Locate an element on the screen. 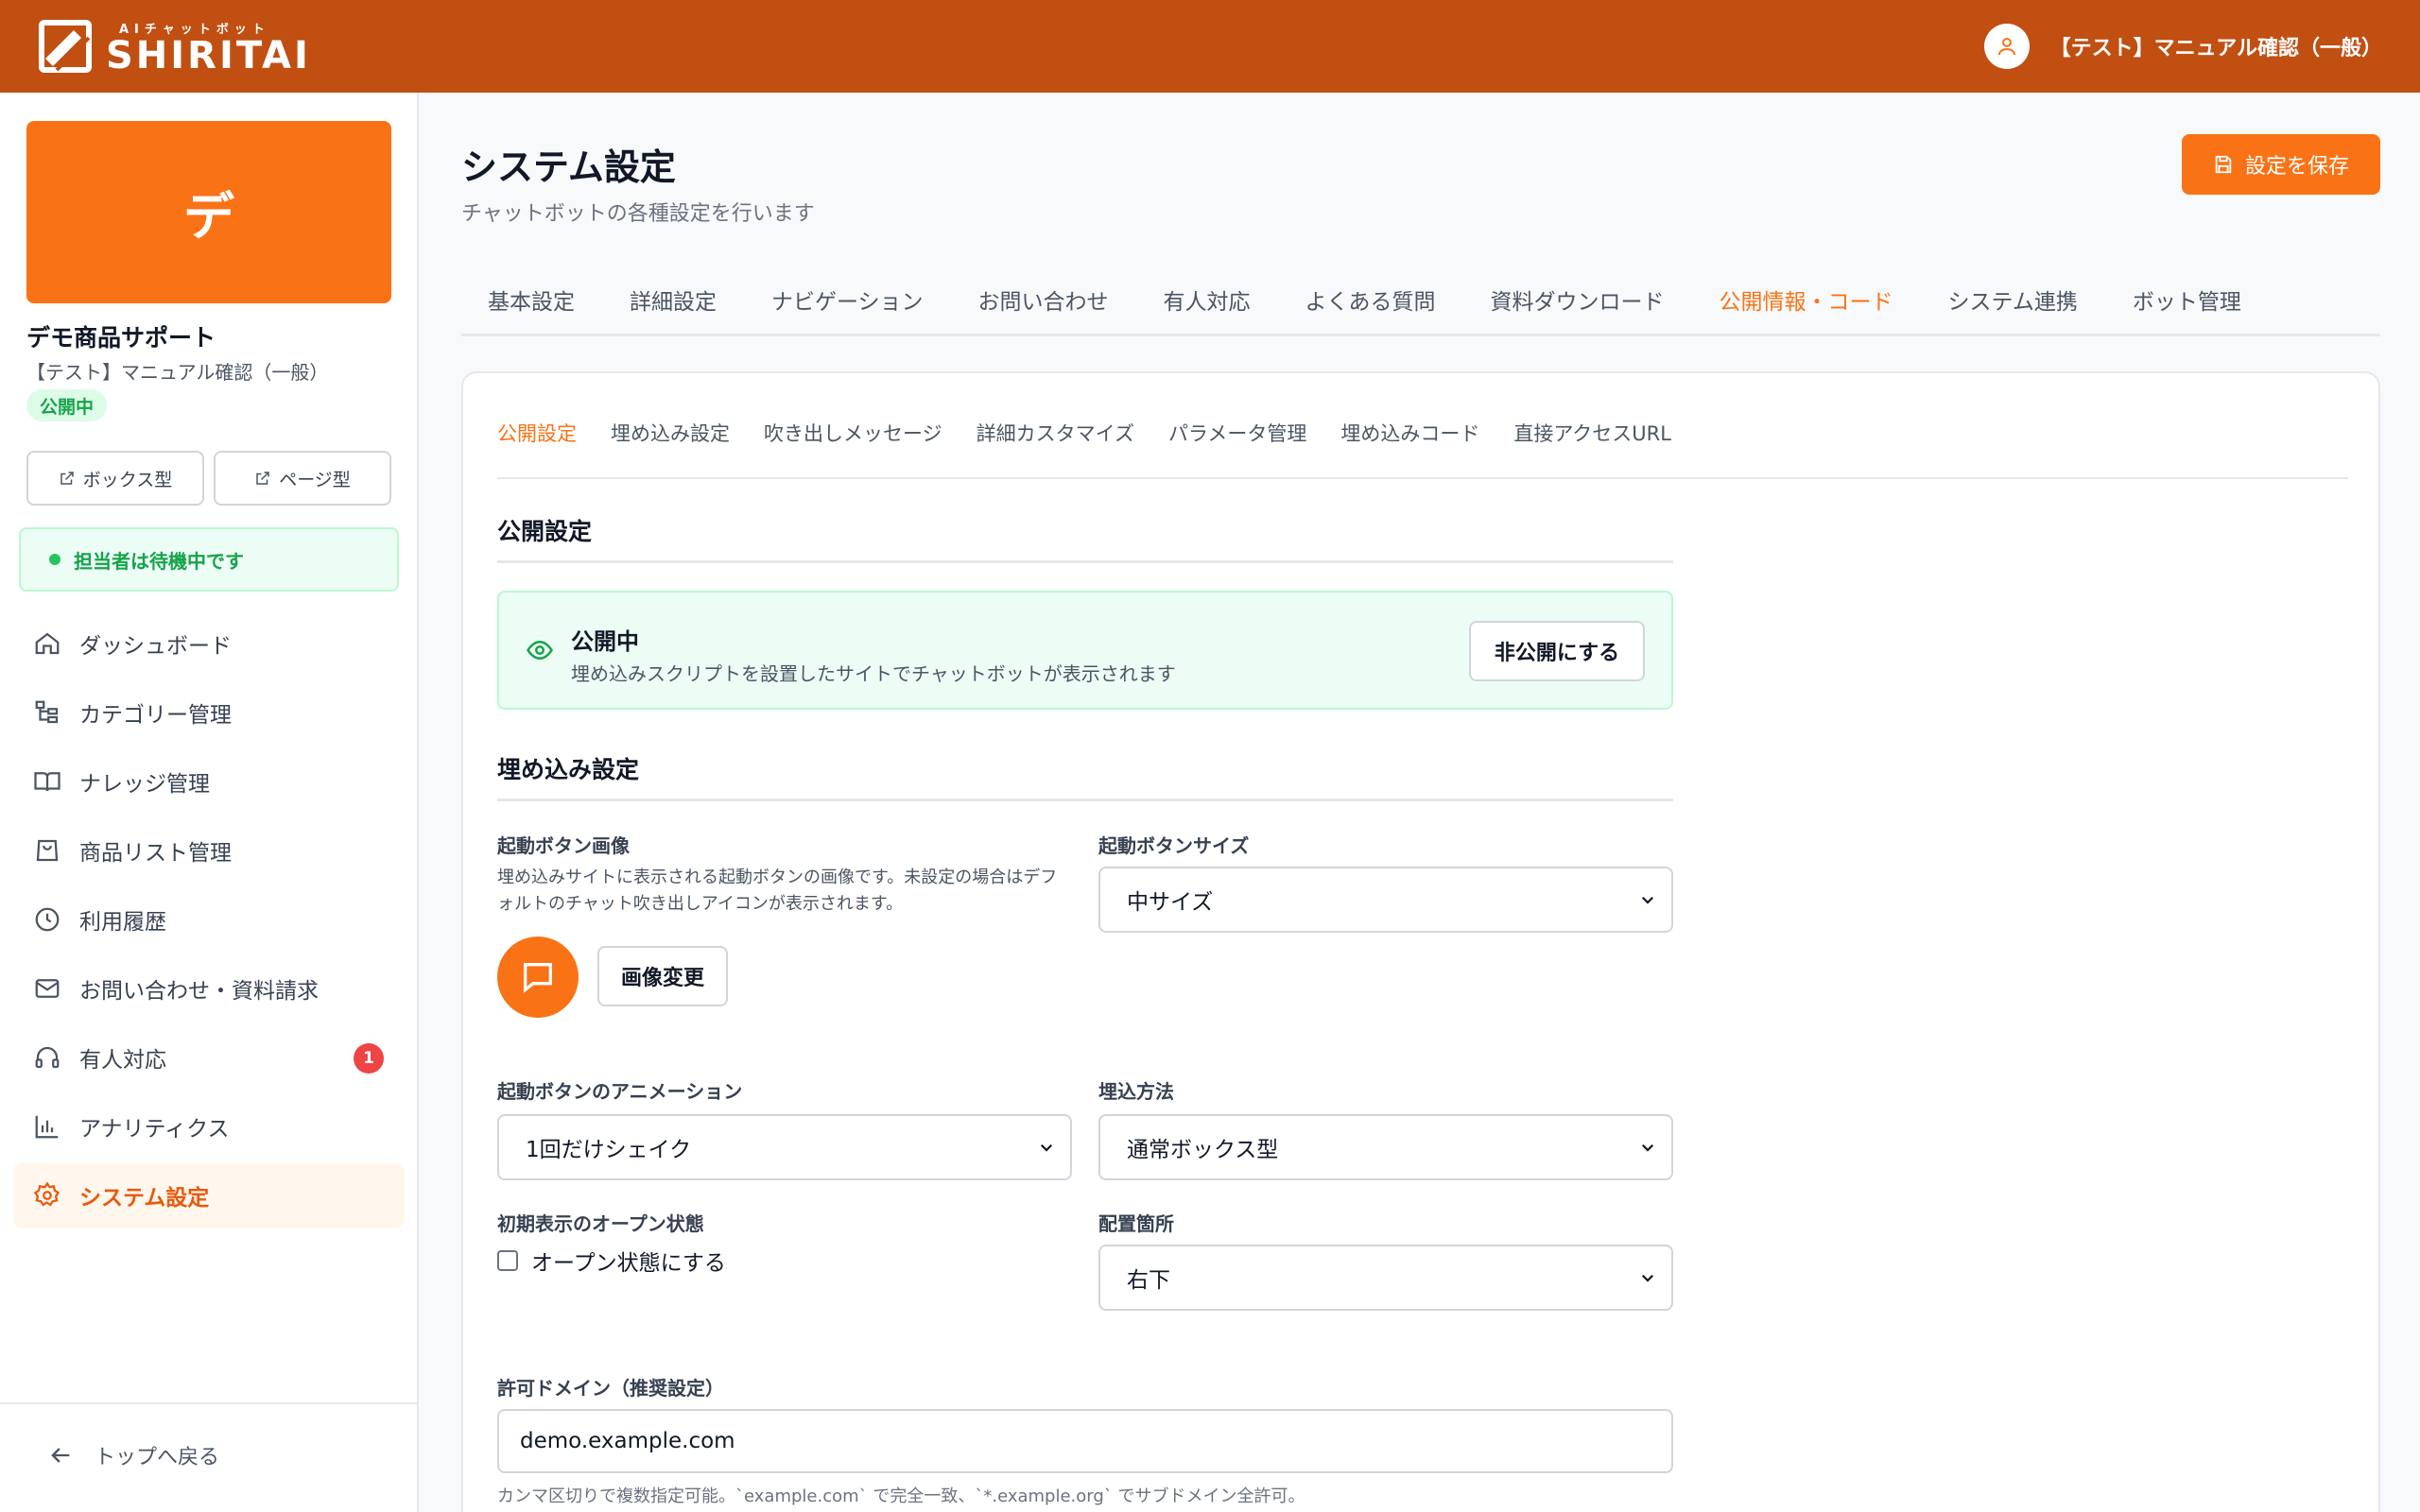 The height and width of the screenshot is (1512, 2420). embed-method-select: 通常ボックス型 is located at coordinates (1385, 1147).